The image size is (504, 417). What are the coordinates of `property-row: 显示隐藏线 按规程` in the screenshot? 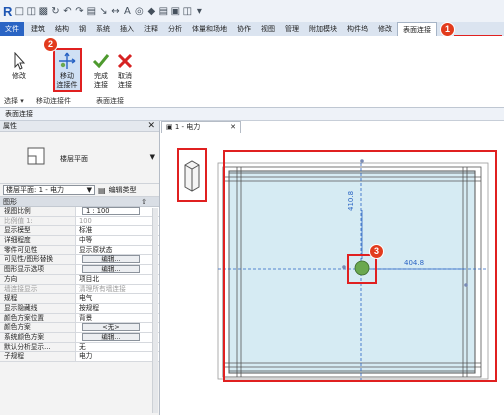 It's located at (79, 308).